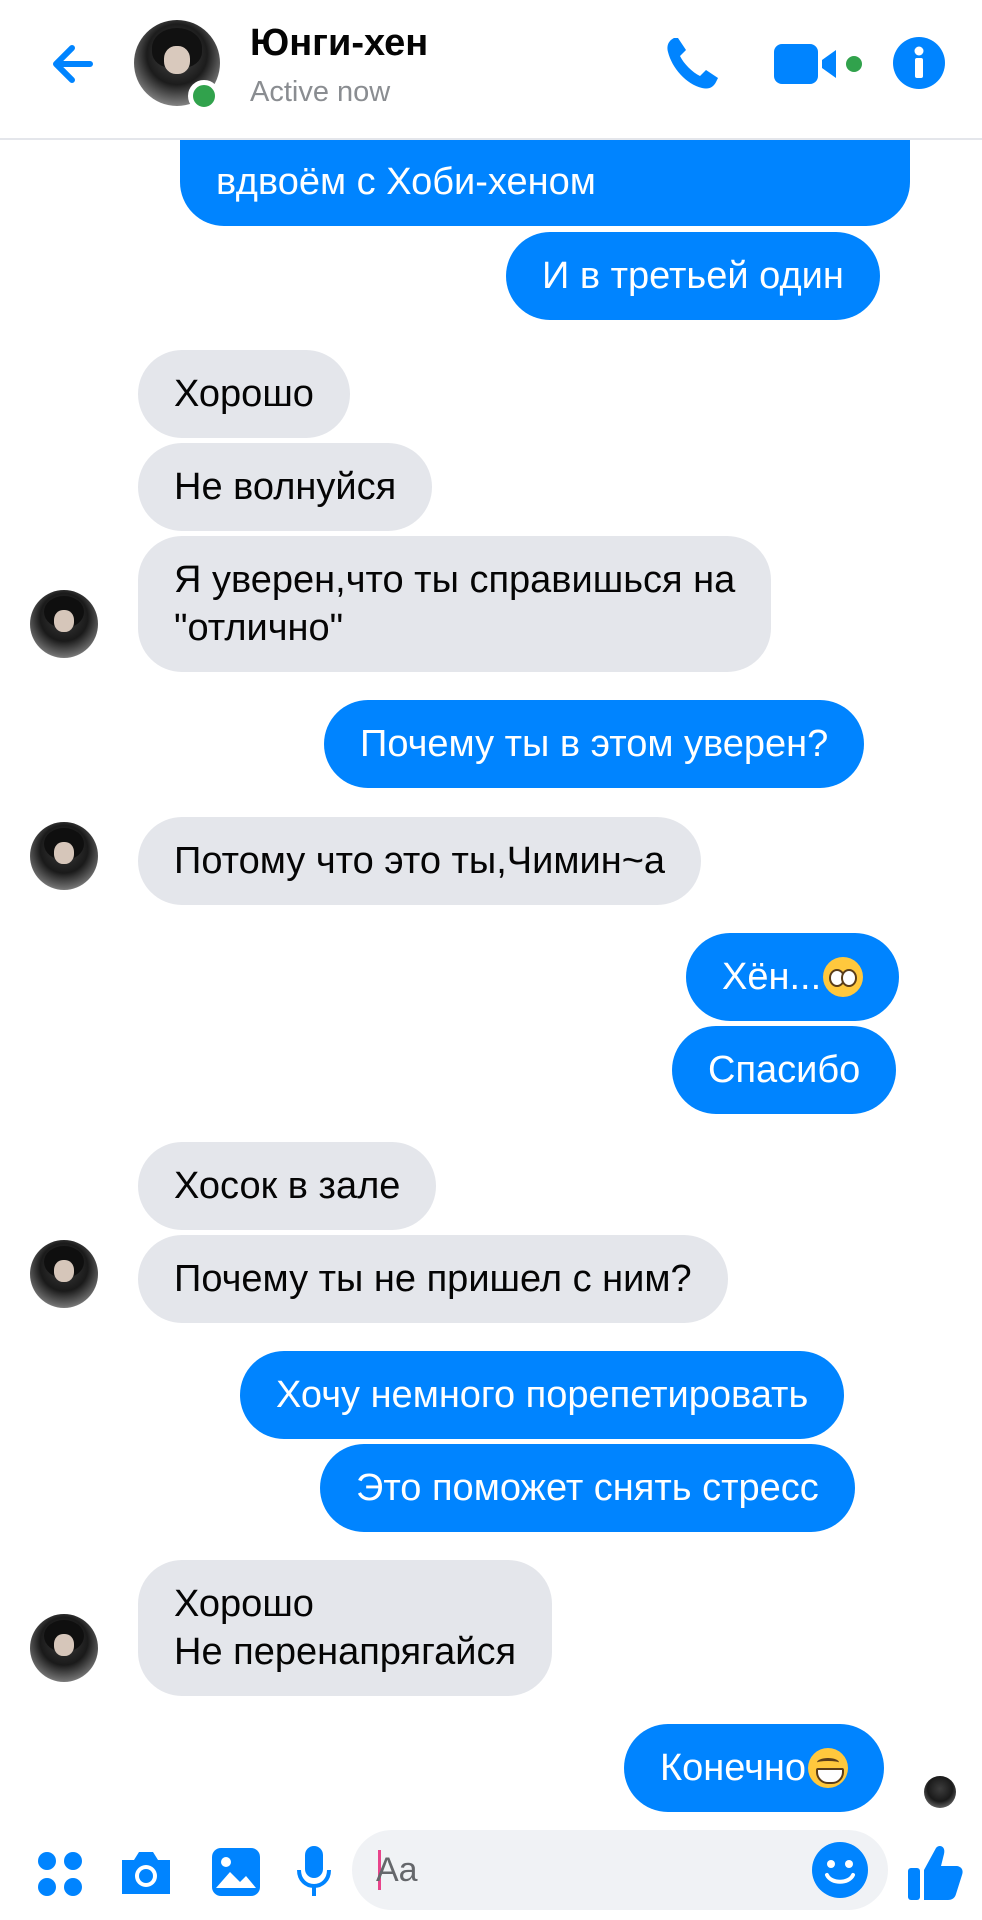 The width and height of the screenshot is (982, 1920). I want to click on message-text: Хочу немного порепетировать, so click(542, 1395).